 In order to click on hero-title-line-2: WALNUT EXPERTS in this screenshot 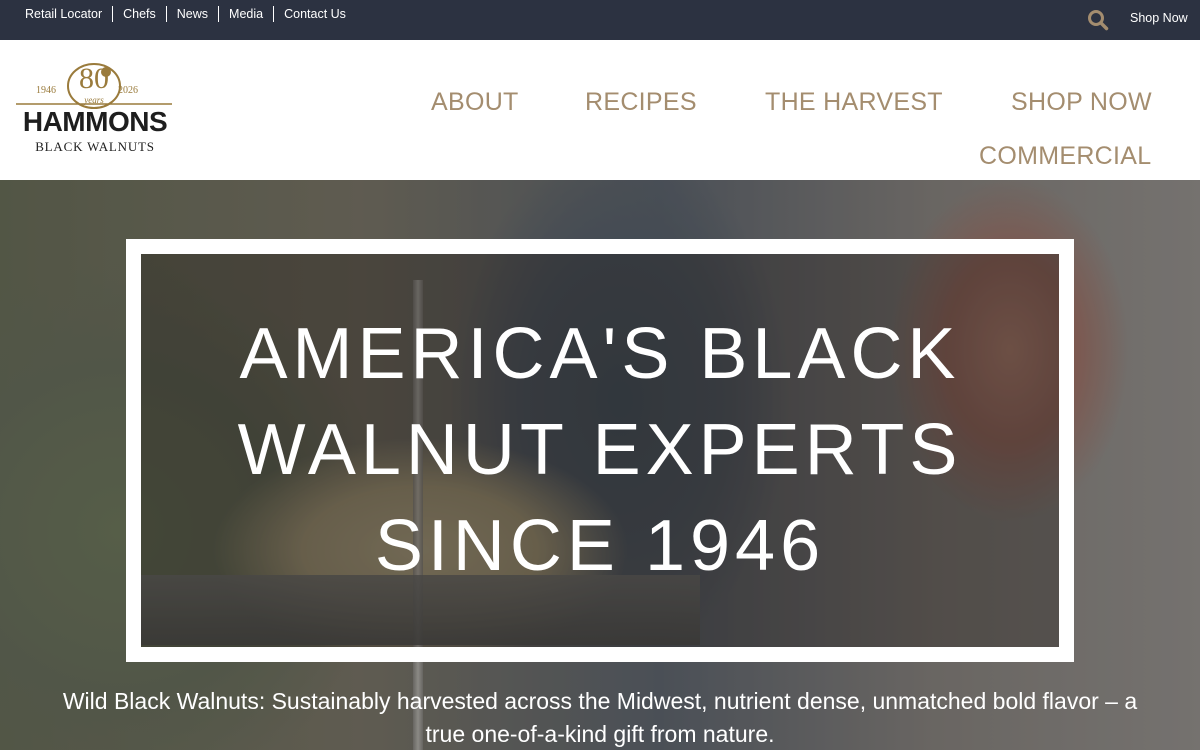, I will do `click(600, 450)`.